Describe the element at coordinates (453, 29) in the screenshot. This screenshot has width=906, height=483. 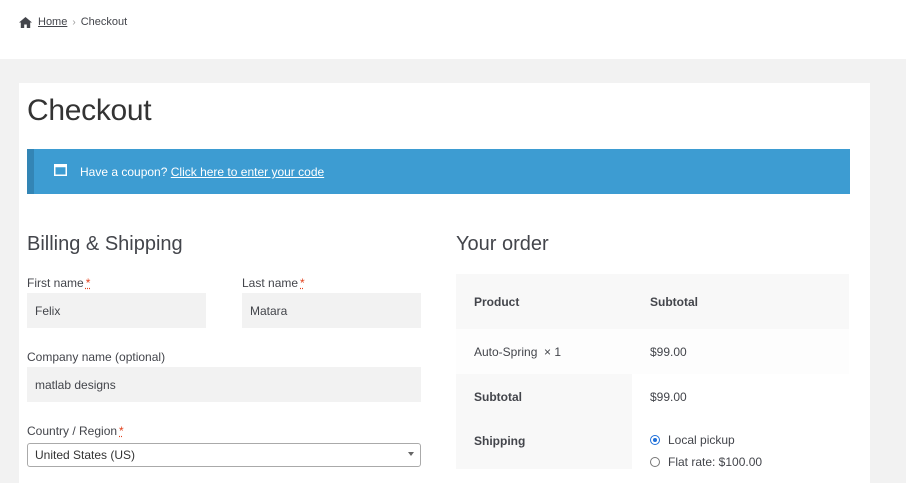
I see `top-header: Home › Checkout` at that location.